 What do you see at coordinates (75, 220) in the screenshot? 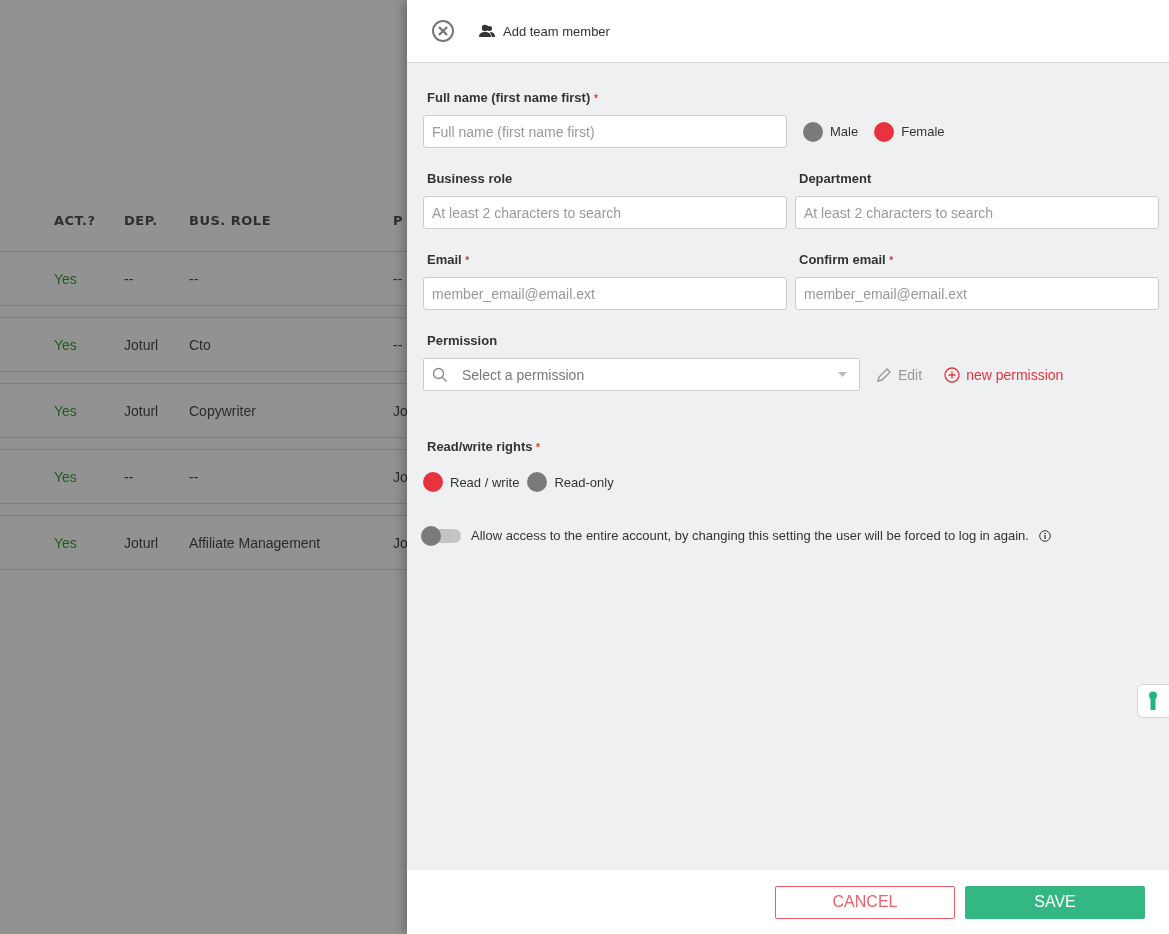
I see `column-header: ACT.?` at bounding box center [75, 220].